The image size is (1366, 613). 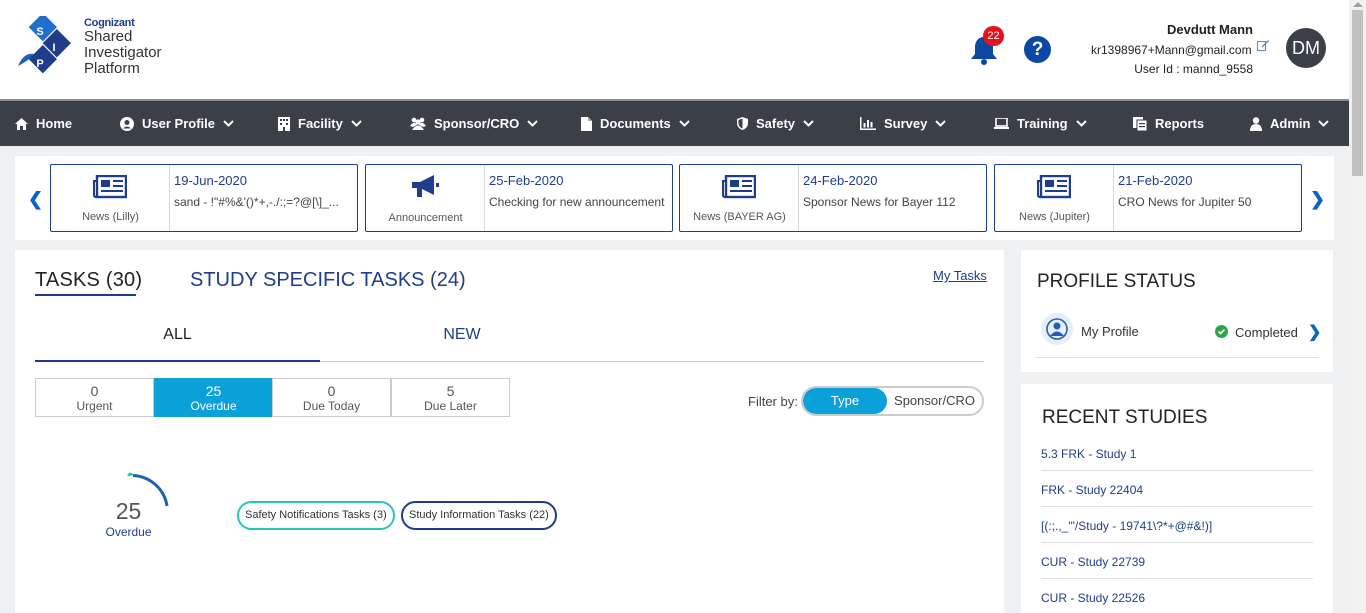 I want to click on scroll-up-arrow-icon, so click(x=1358, y=4).